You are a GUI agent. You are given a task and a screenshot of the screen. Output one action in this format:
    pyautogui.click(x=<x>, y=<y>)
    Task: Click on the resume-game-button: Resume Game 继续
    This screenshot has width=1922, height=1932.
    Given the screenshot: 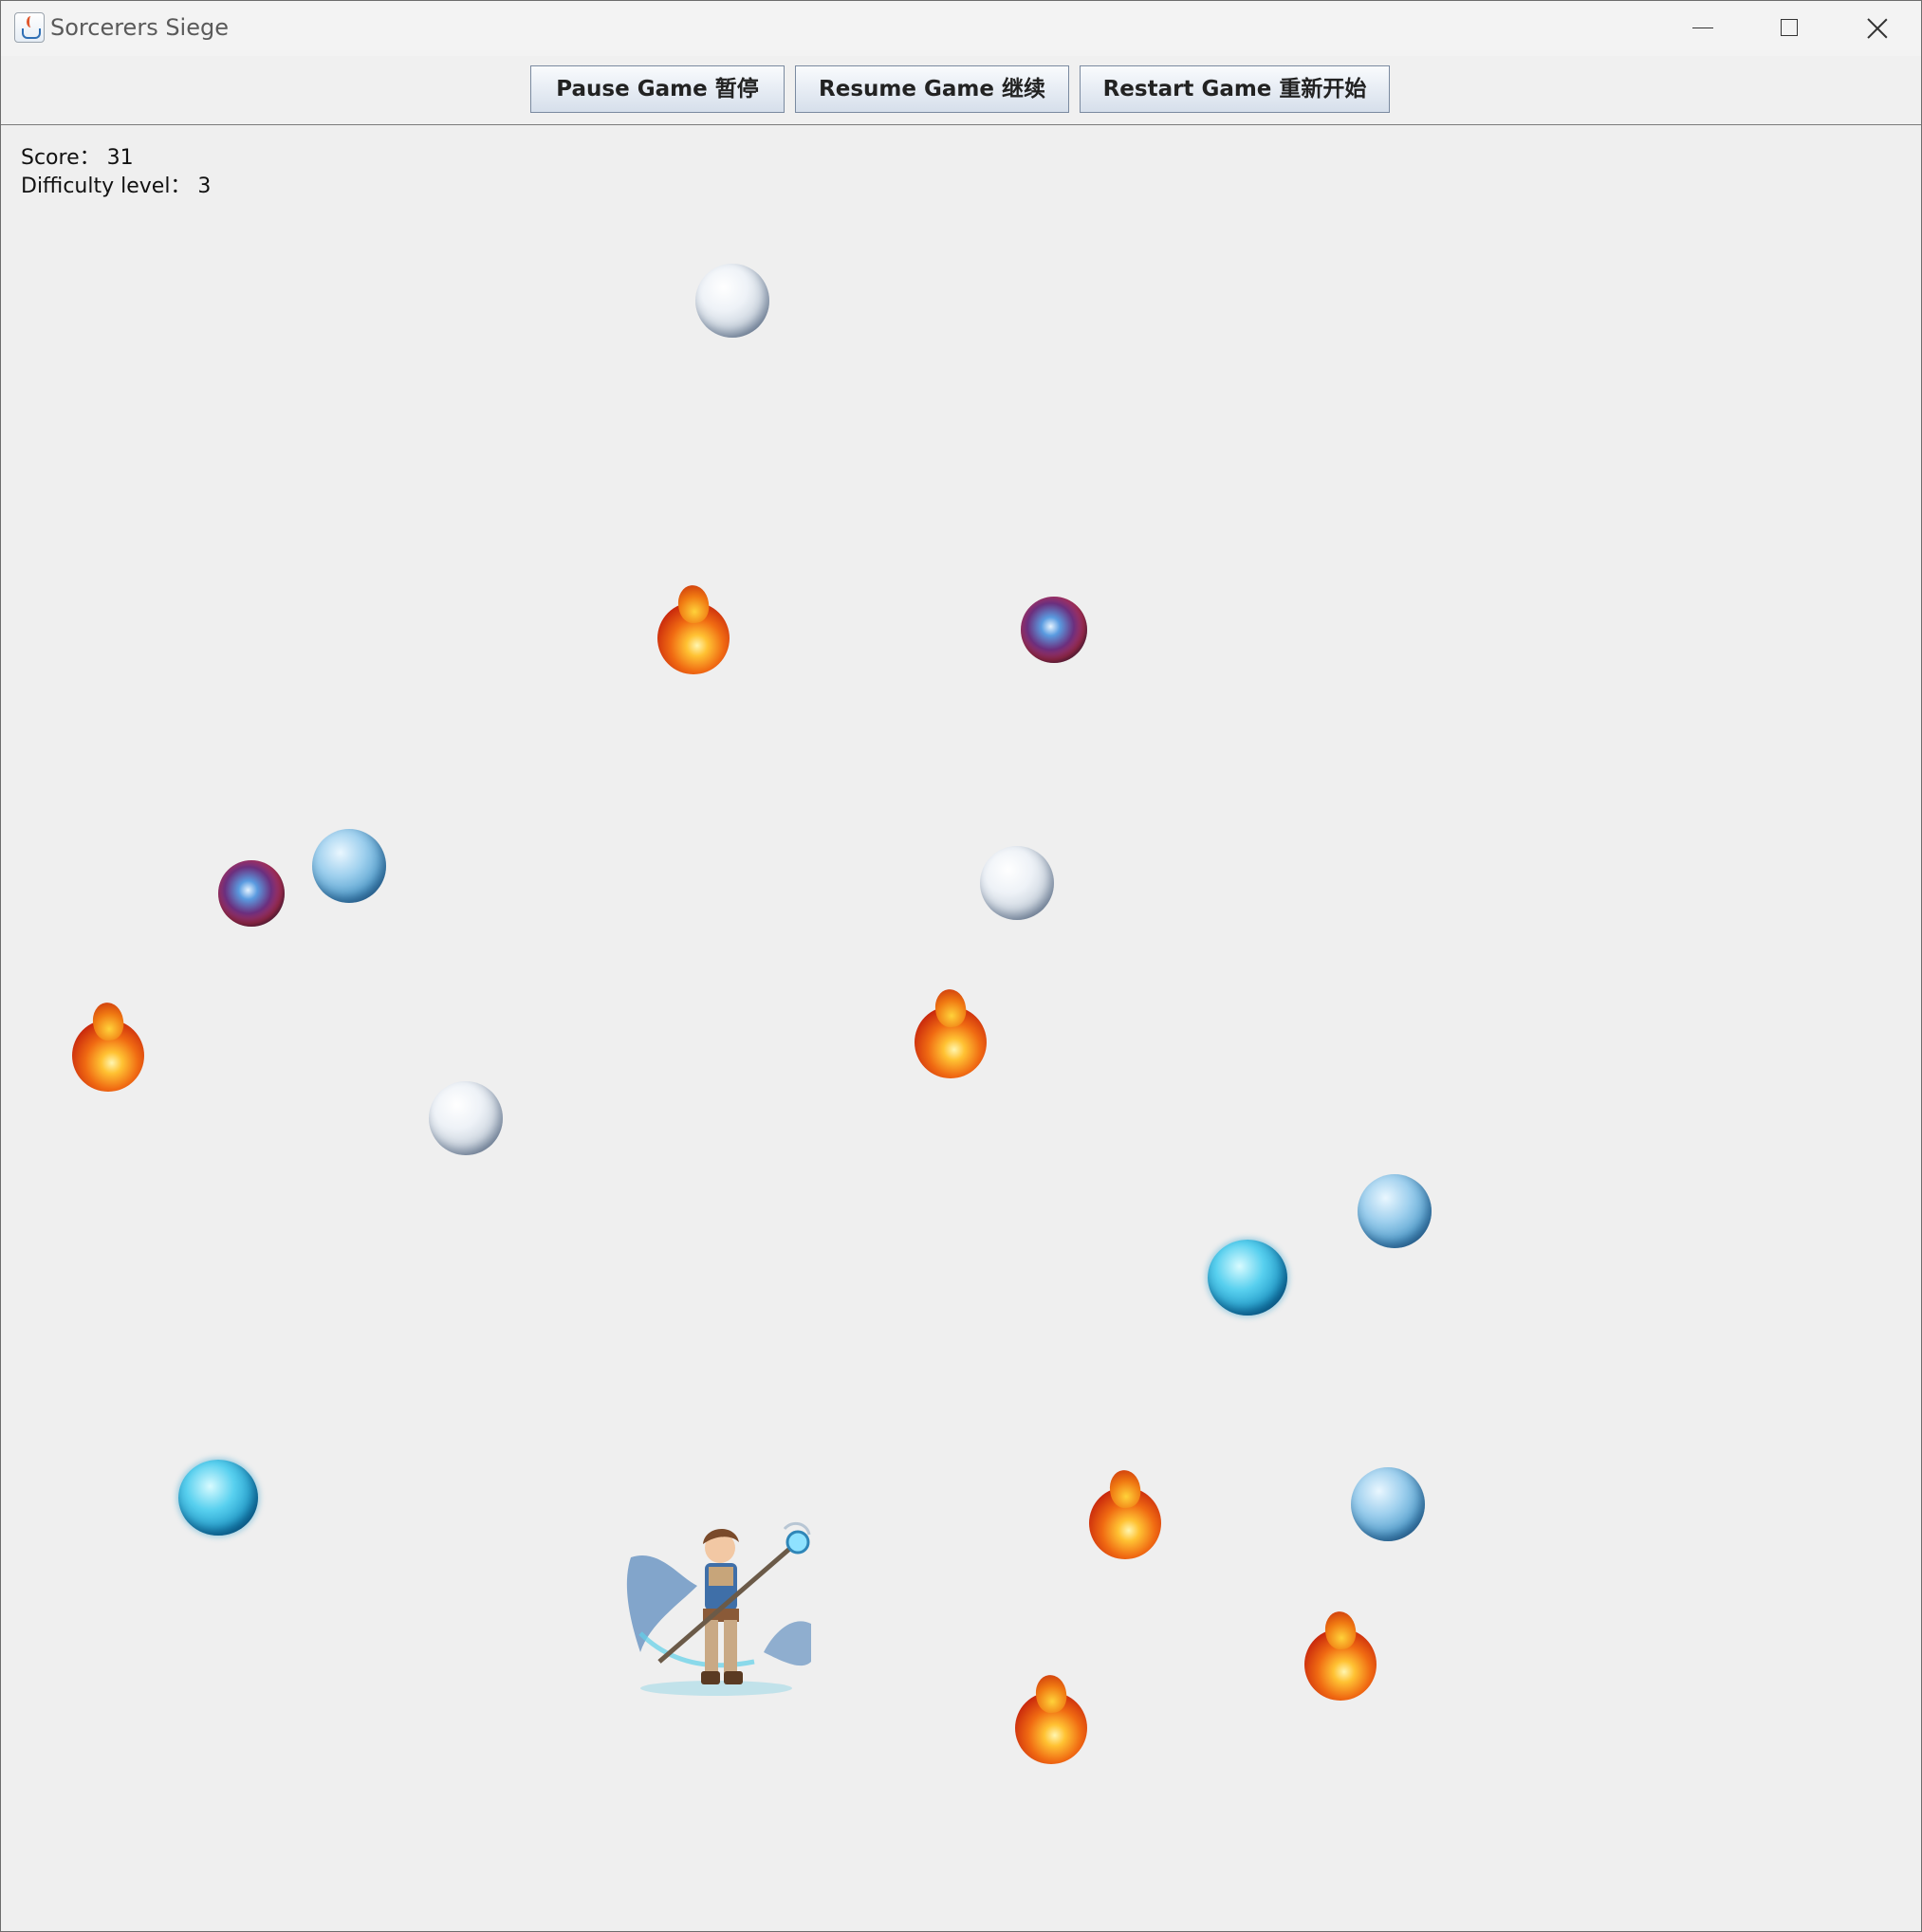 What is the action you would take?
    pyautogui.click(x=932, y=89)
    